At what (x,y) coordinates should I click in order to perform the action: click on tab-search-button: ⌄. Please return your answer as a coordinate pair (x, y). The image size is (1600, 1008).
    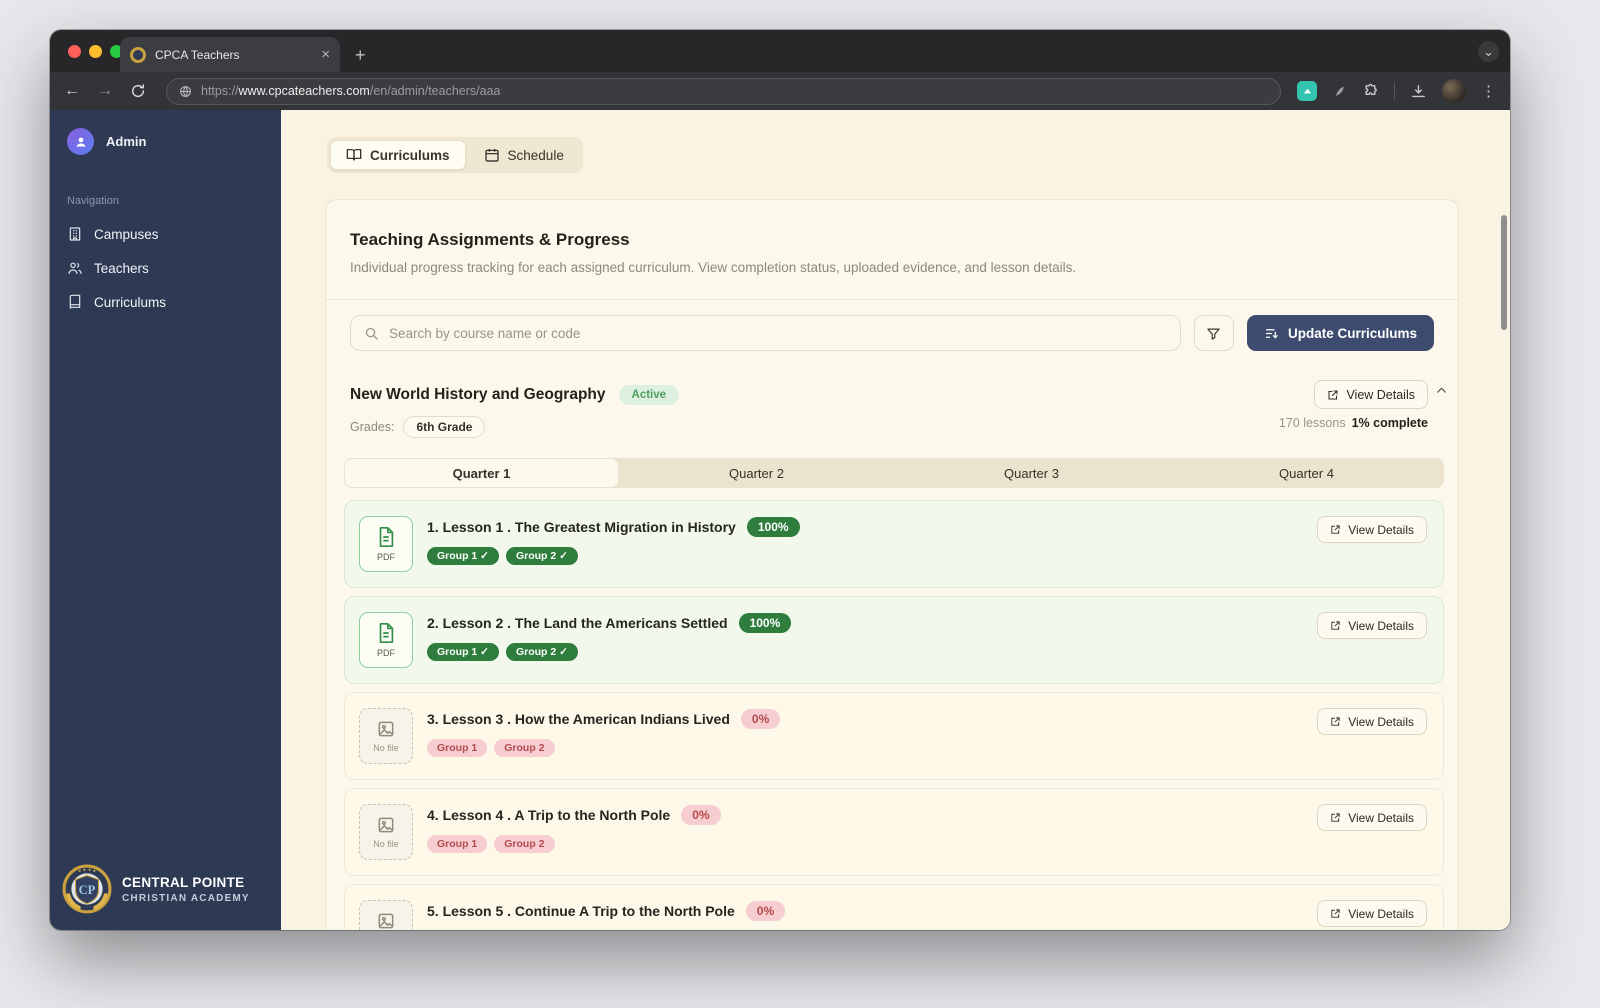
    Looking at the image, I should click on (1488, 51).